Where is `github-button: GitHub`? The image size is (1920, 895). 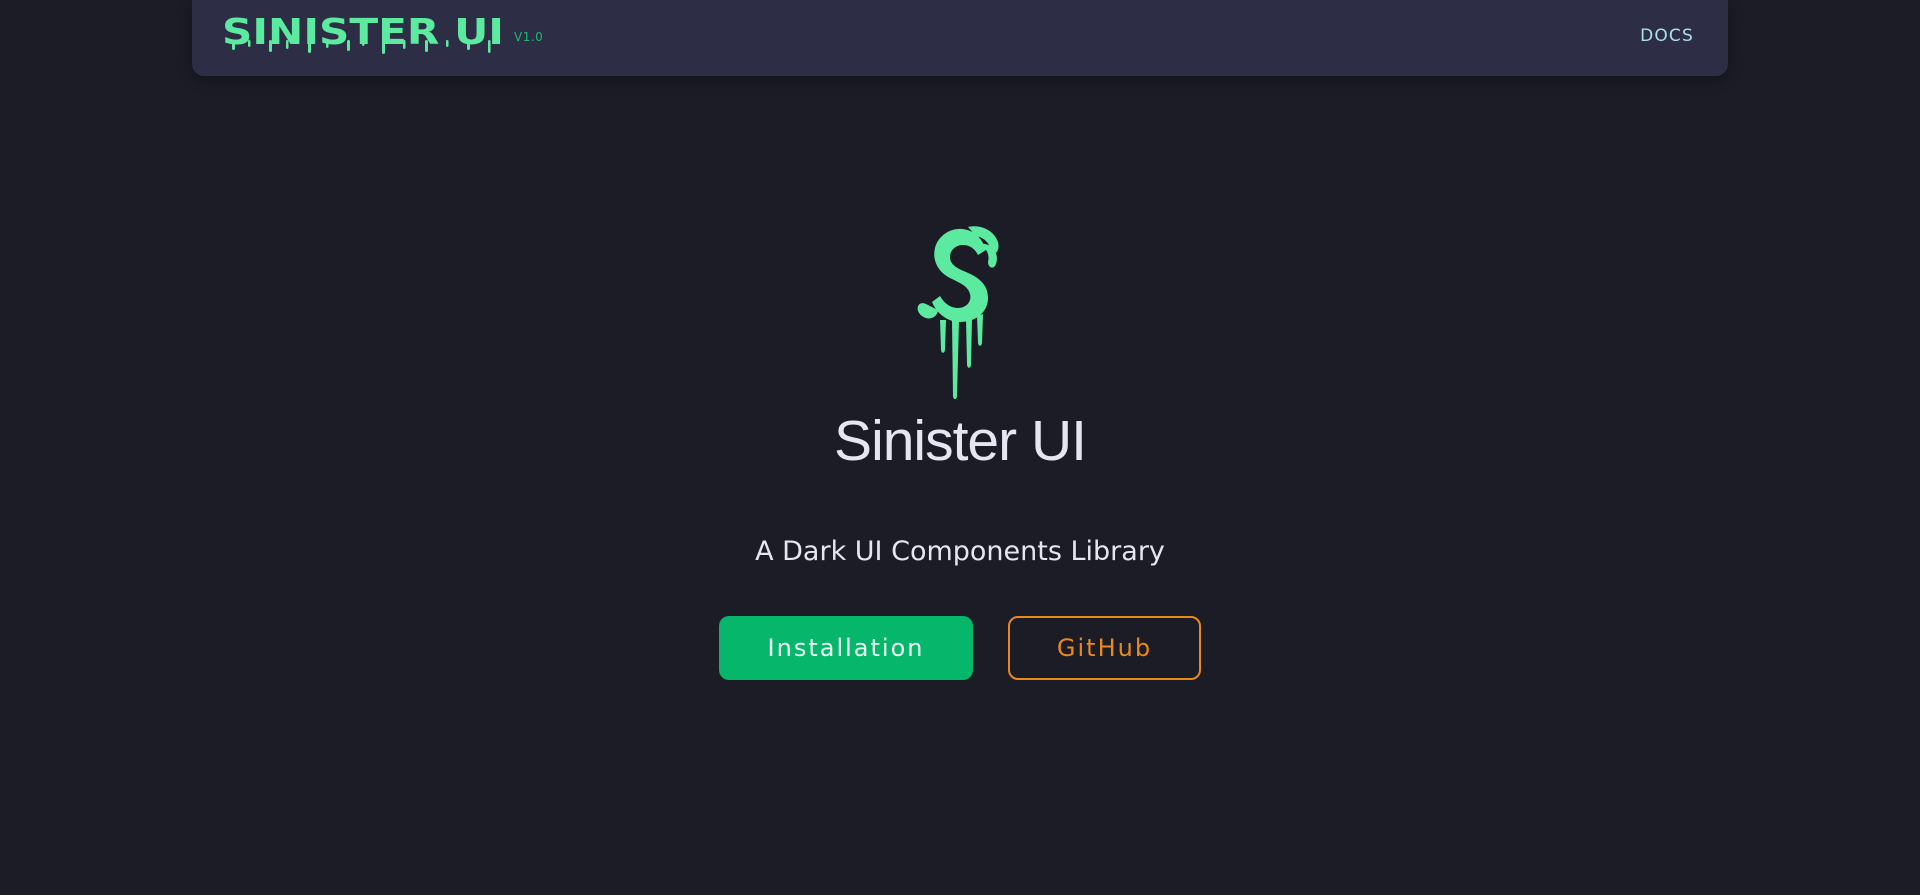 github-button: GitHub is located at coordinates (1104, 648).